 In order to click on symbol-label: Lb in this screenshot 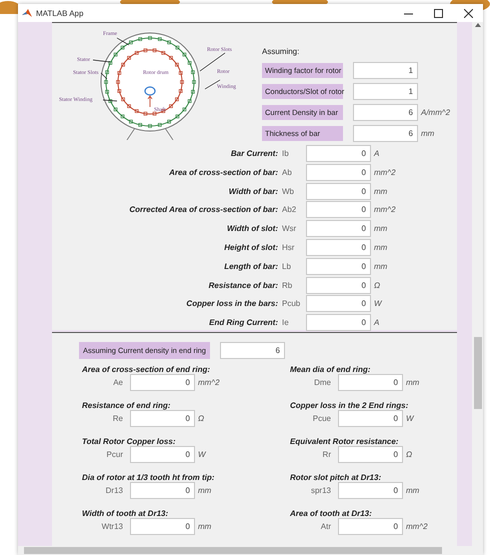, I will do `click(287, 266)`.